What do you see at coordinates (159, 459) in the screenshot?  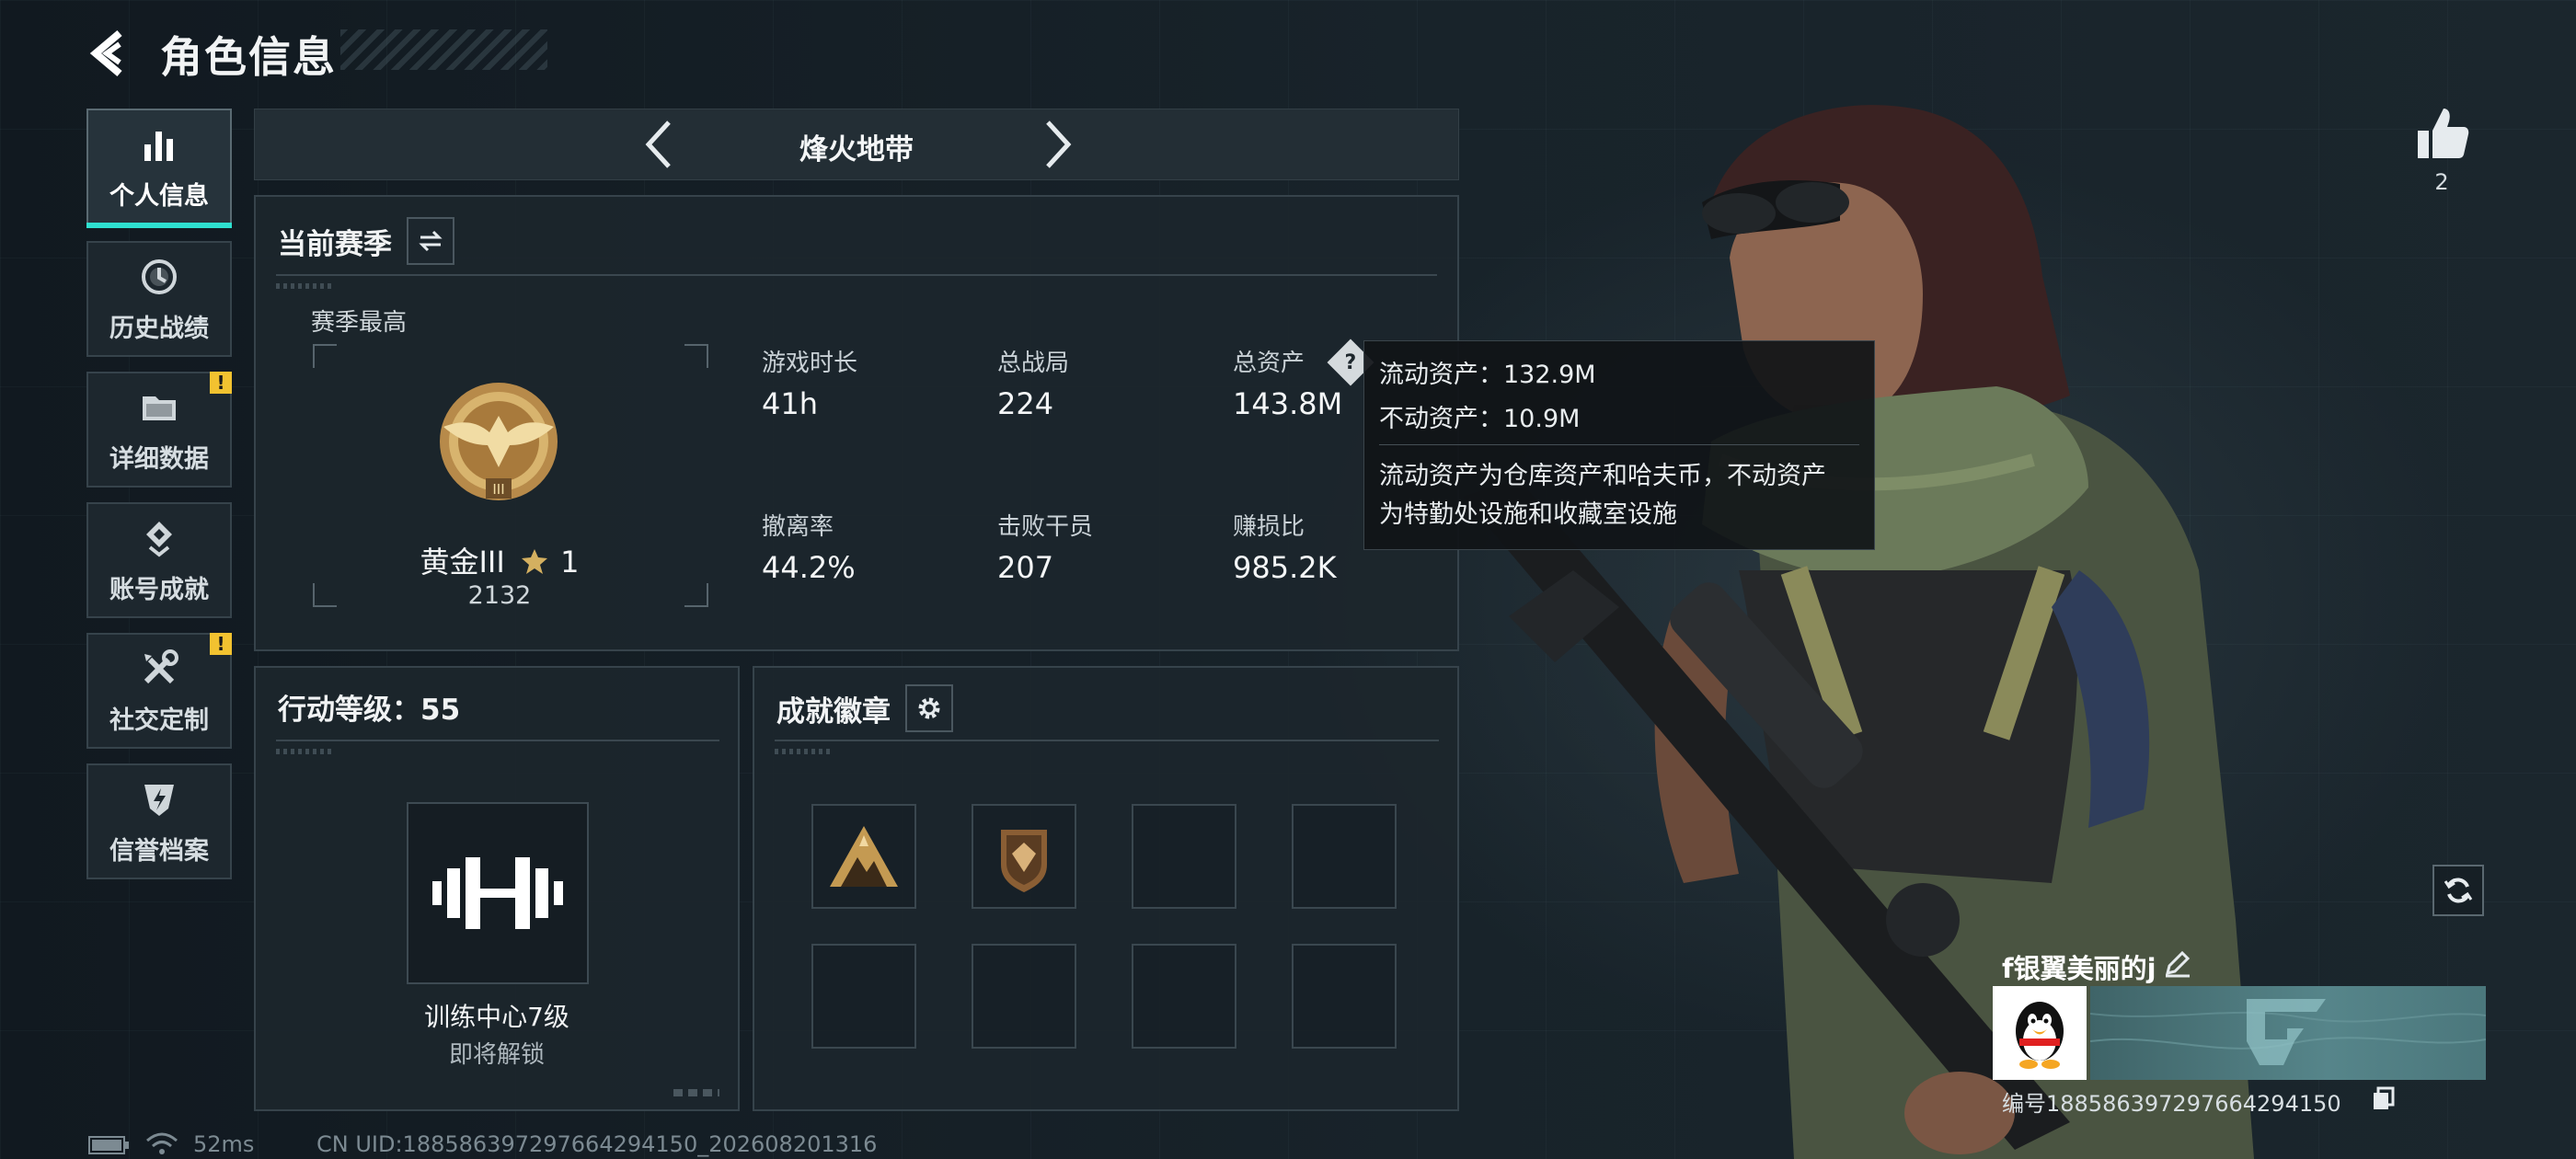 I see `sidebar-item-label: 详细数据` at bounding box center [159, 459].